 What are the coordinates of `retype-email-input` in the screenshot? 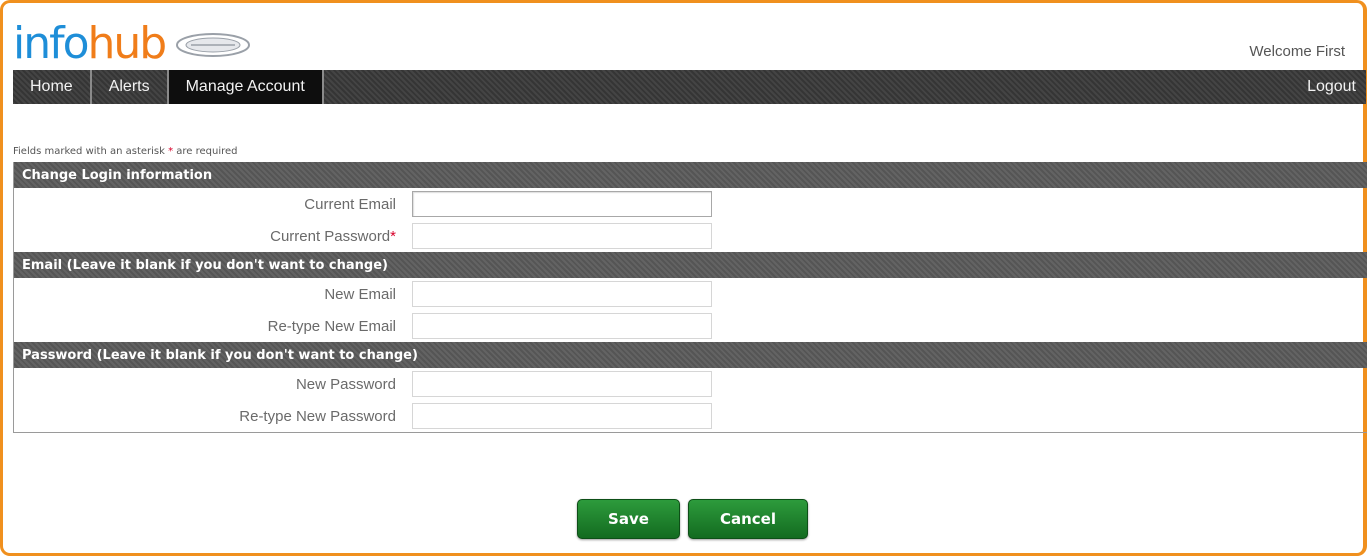 It's located at (562, 326).